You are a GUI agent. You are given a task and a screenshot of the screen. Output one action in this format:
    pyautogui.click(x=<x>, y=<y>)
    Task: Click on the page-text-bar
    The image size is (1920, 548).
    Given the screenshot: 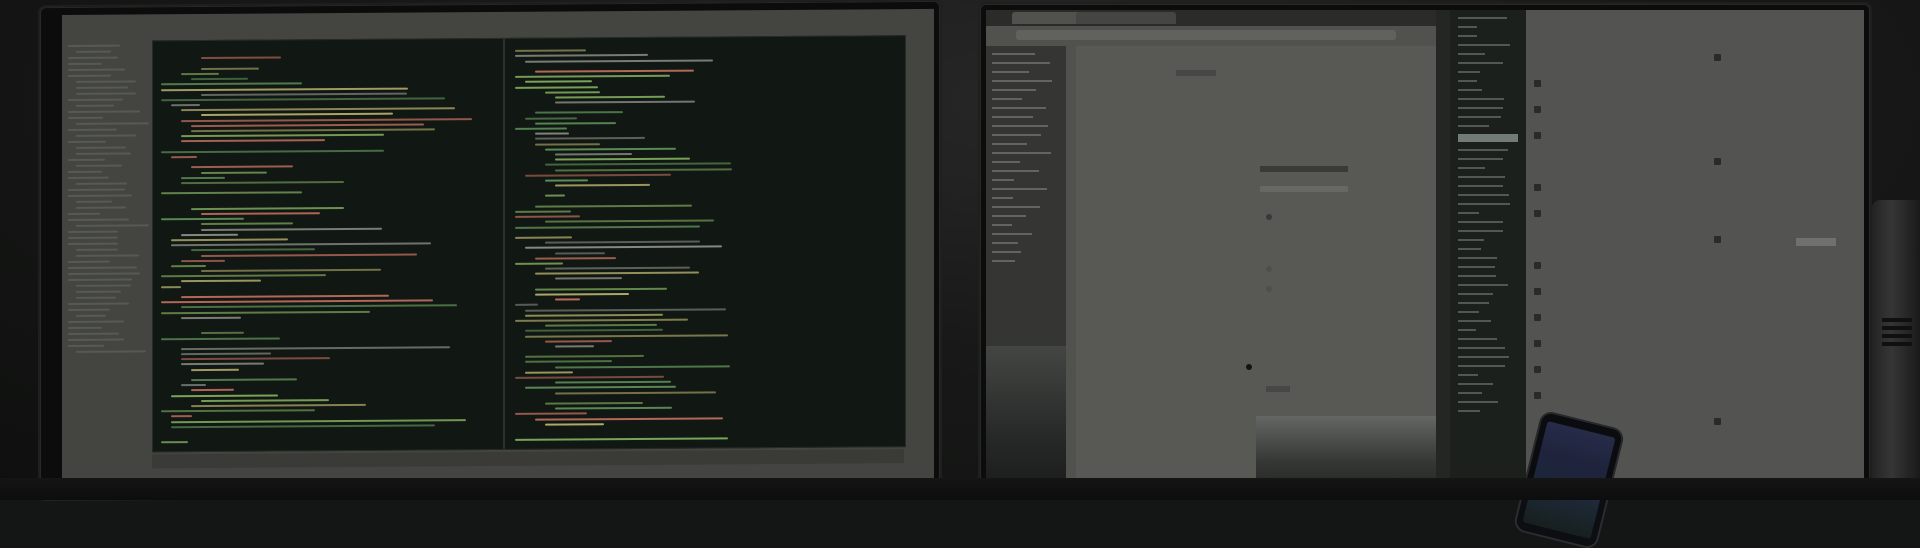 What is the action you would take?
    pyautogui.click(x=1278, y=389)
    